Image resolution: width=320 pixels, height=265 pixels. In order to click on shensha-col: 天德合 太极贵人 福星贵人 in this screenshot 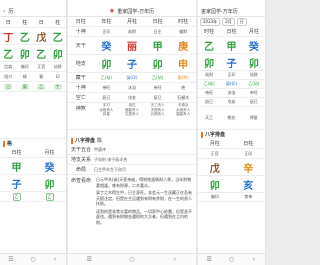, I will do `click(183, 109)`.